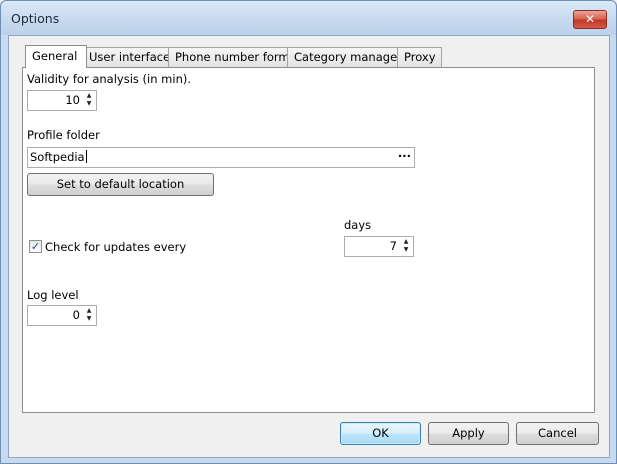  What do you see at coordinates (468, 433) in the screenshot?
I see `apply-button: Apply` at bounding box center [468, 433].